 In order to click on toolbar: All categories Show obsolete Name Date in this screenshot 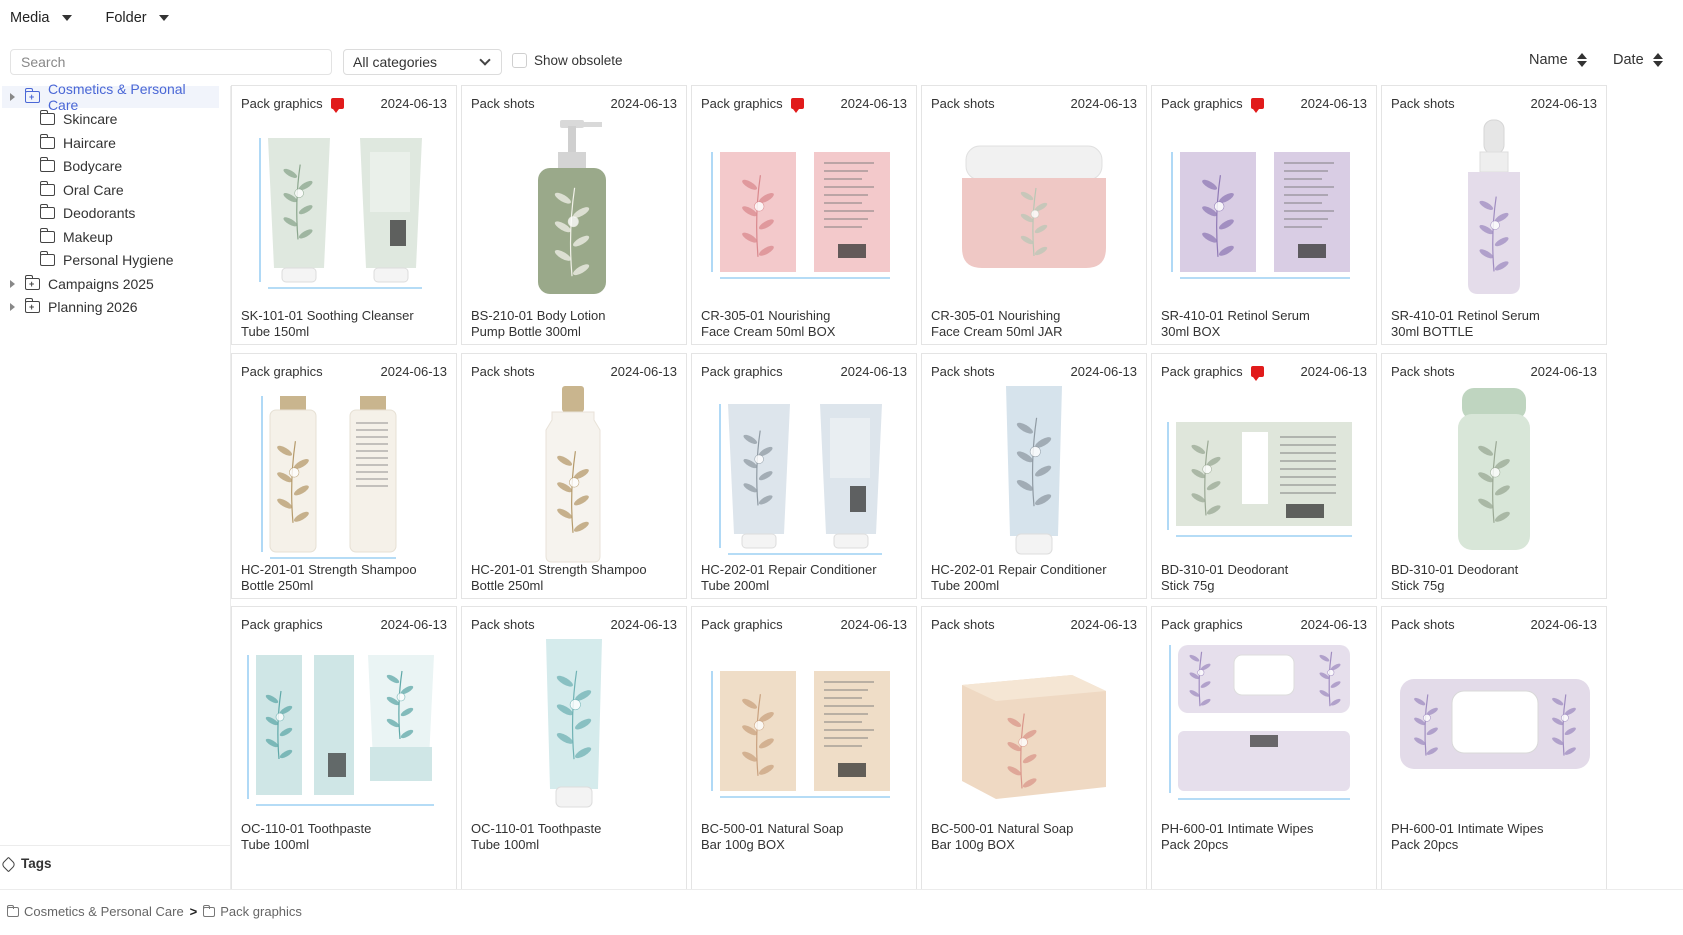, I will do `click(841, 62)`.